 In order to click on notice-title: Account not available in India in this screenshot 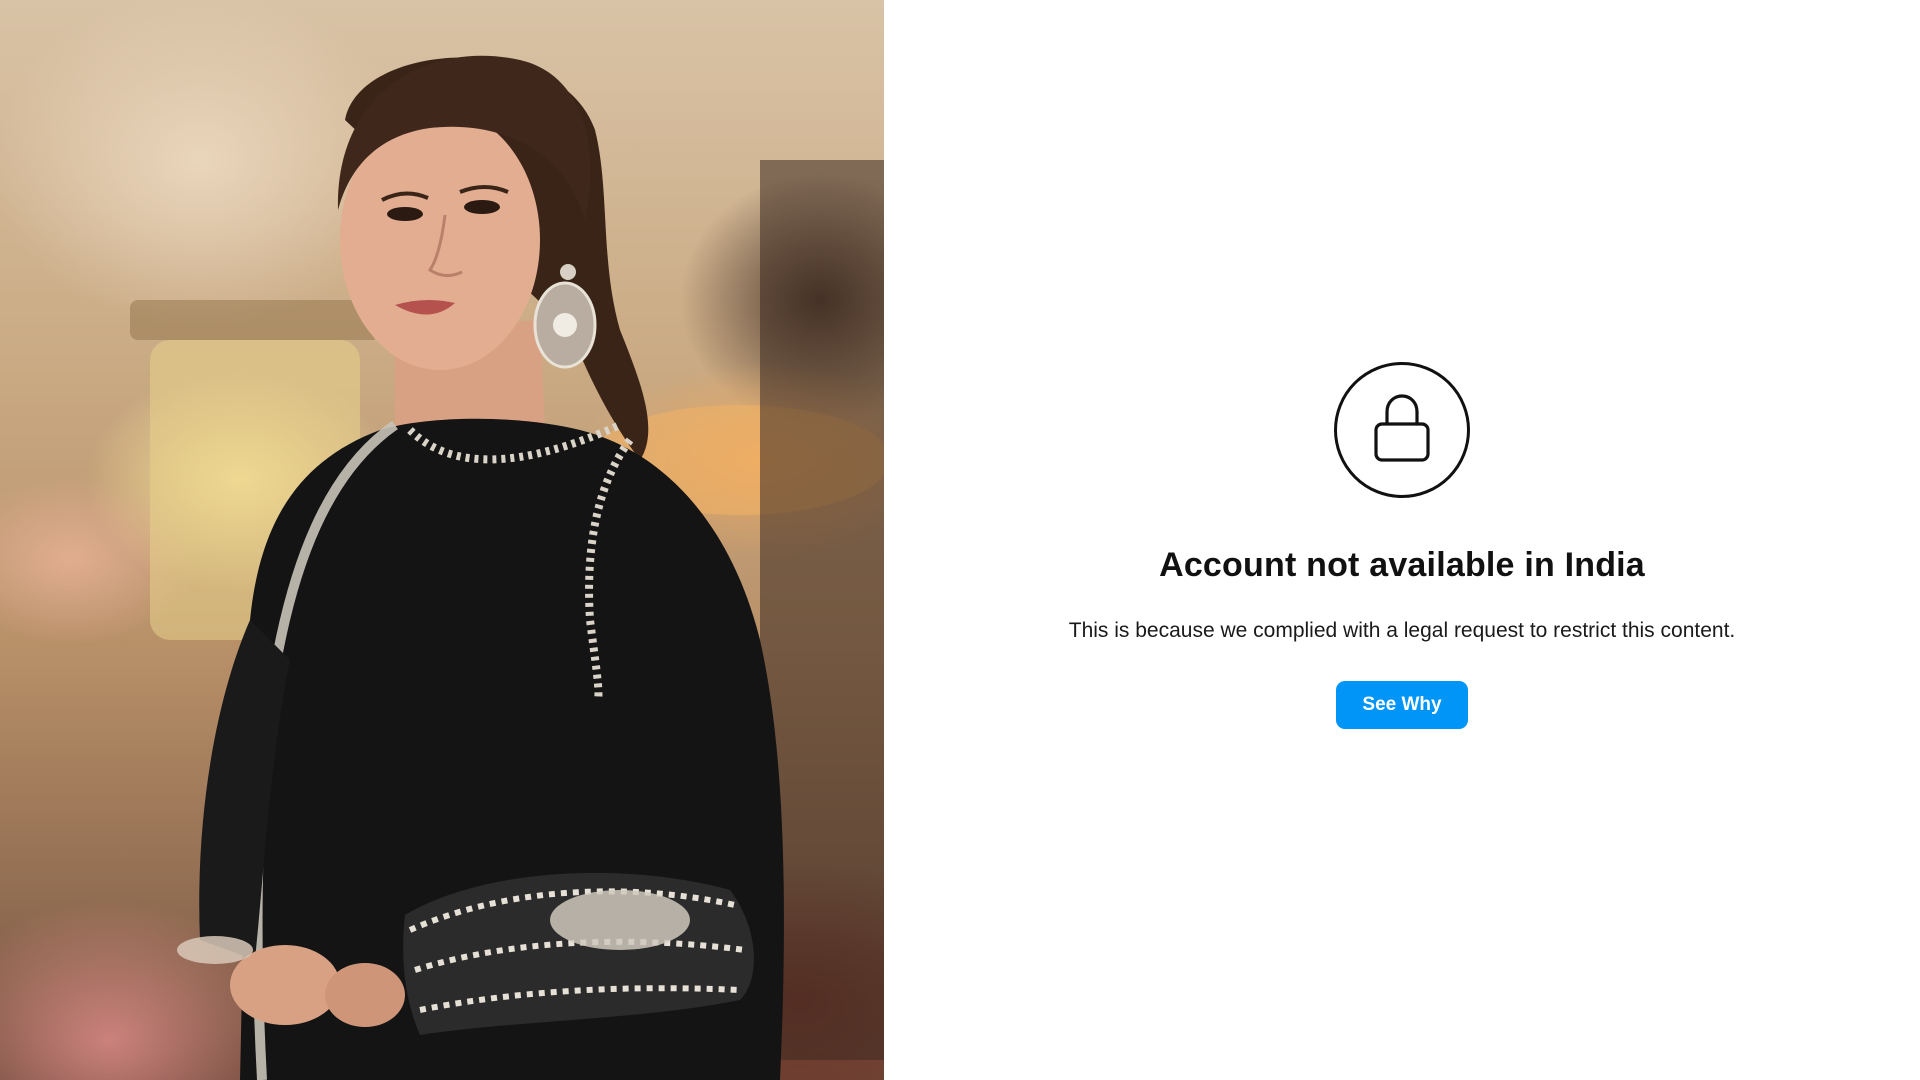, I will do `click(1402, 565)`.